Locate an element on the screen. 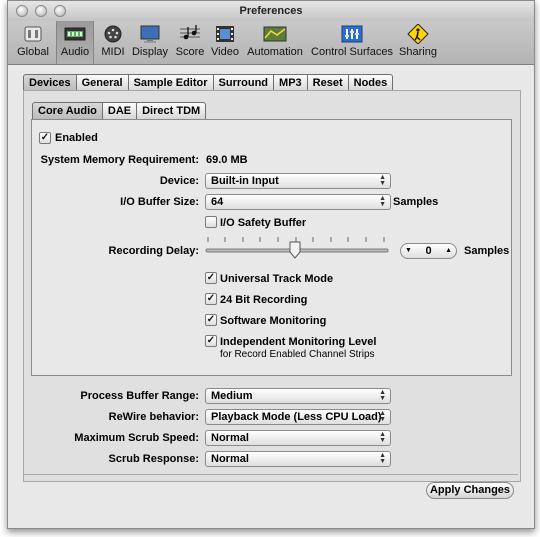 This screenshot has height=537, width=540. delay-label: Recording Delay: is located at coordinates (153, 251).